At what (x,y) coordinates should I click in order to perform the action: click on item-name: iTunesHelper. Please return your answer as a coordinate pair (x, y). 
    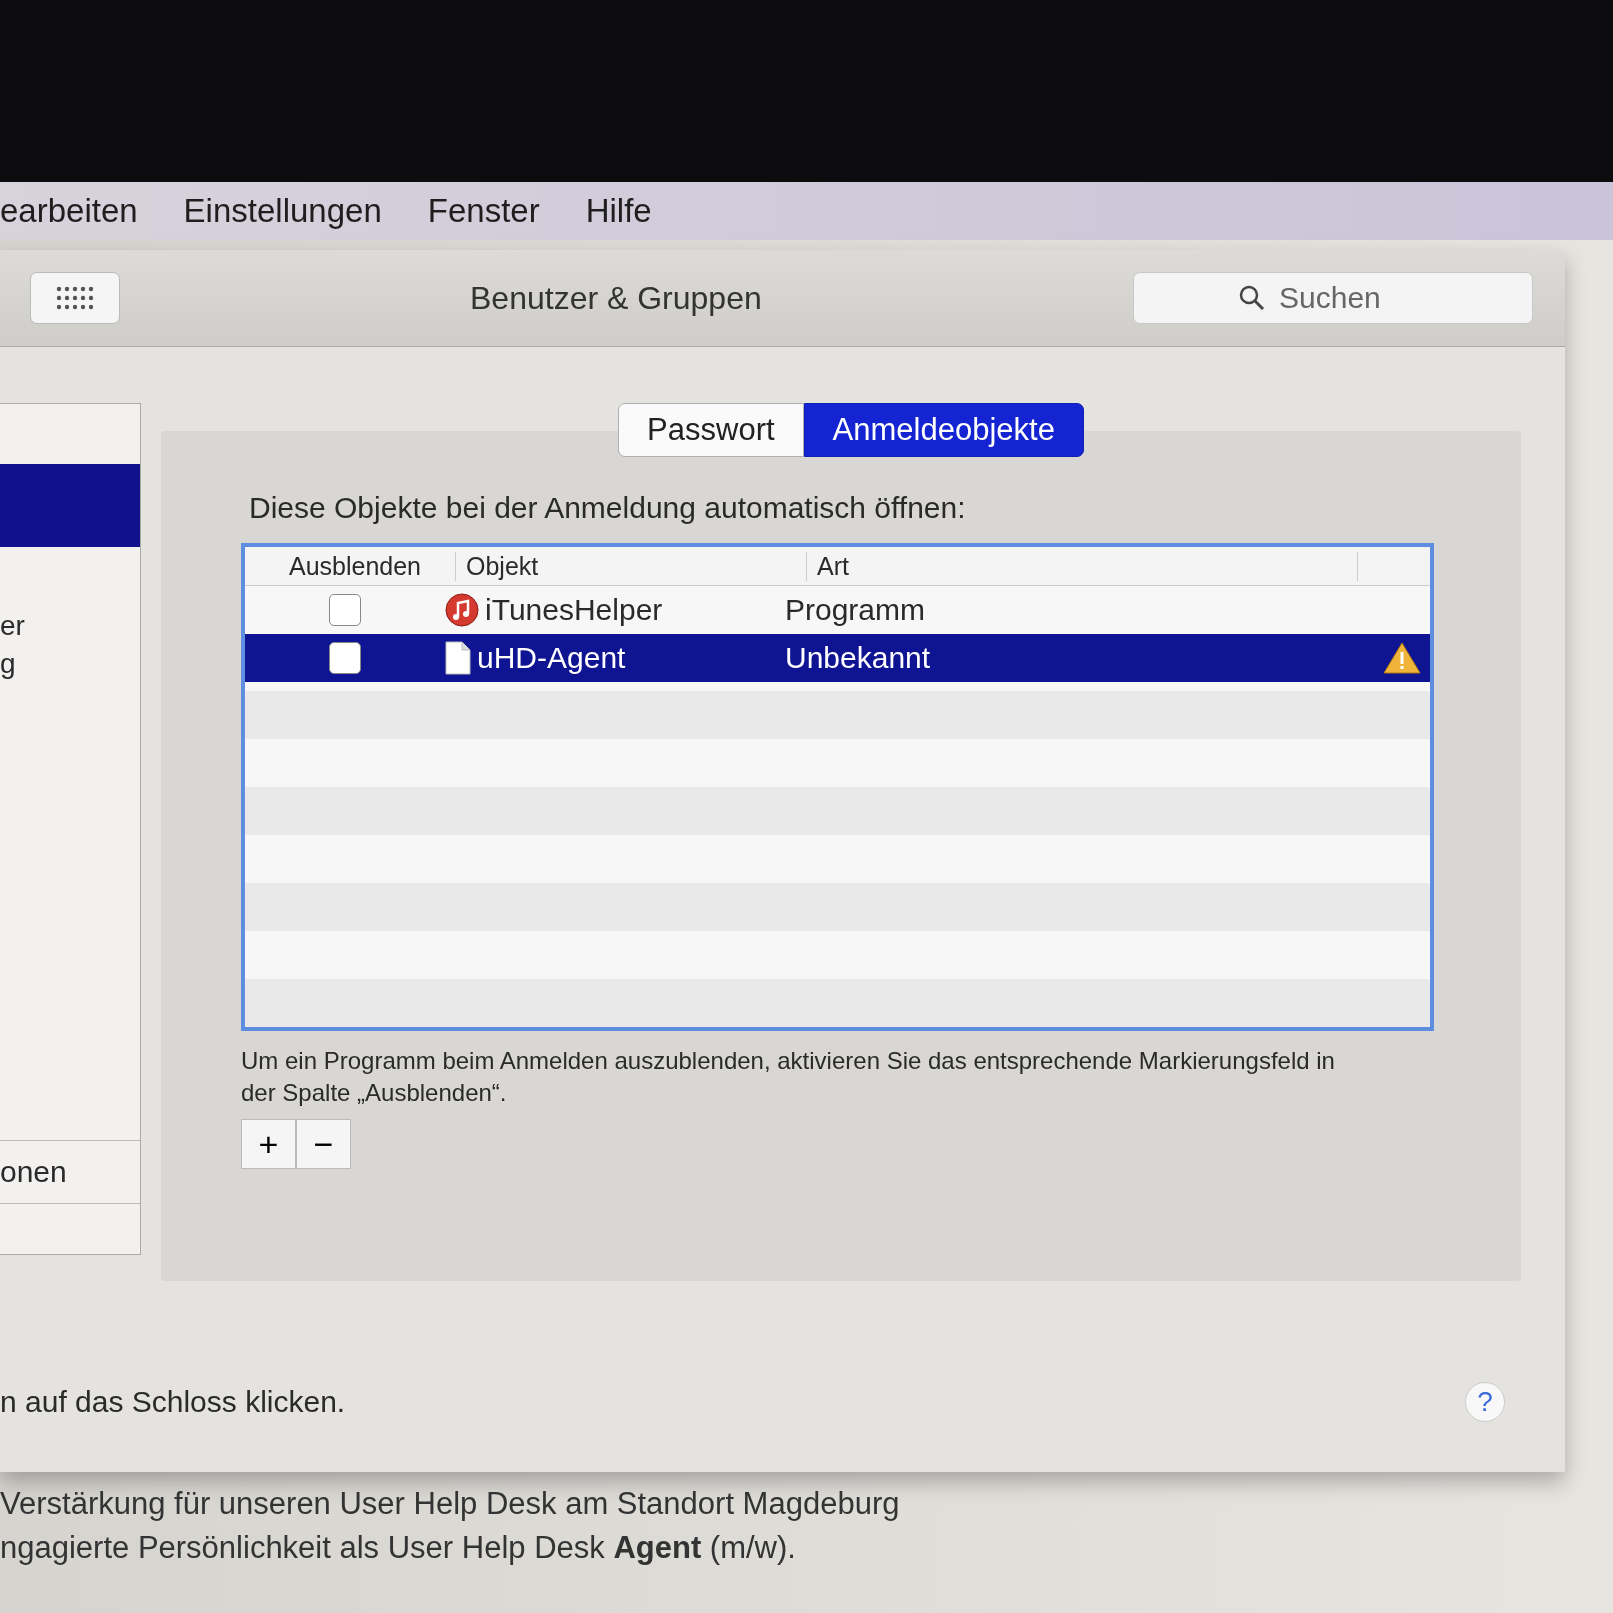
    Looking at the image, I should click on (574, 610).